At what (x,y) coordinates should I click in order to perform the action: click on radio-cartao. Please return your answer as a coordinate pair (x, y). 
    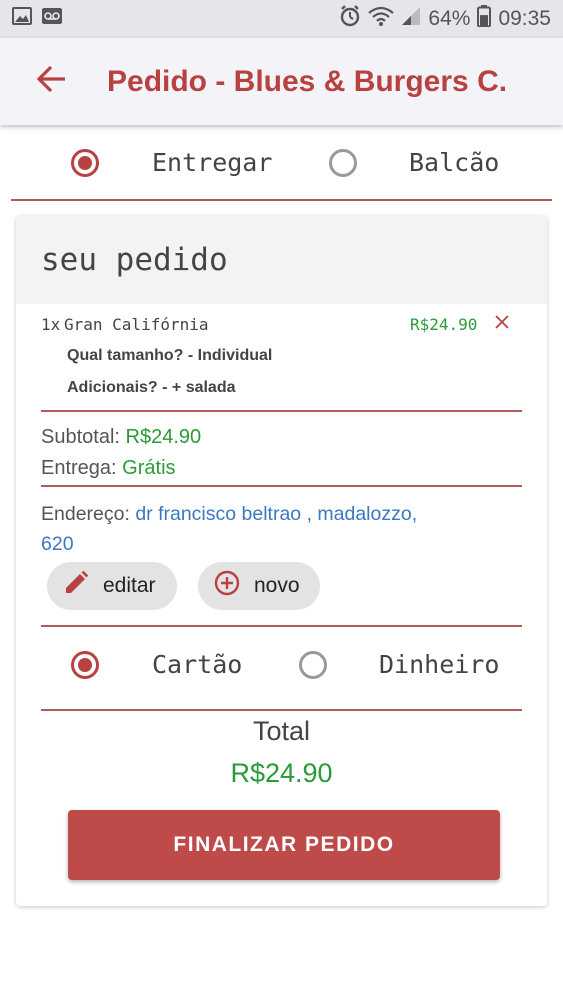
    Looking at the image, I should click on (85, 664).